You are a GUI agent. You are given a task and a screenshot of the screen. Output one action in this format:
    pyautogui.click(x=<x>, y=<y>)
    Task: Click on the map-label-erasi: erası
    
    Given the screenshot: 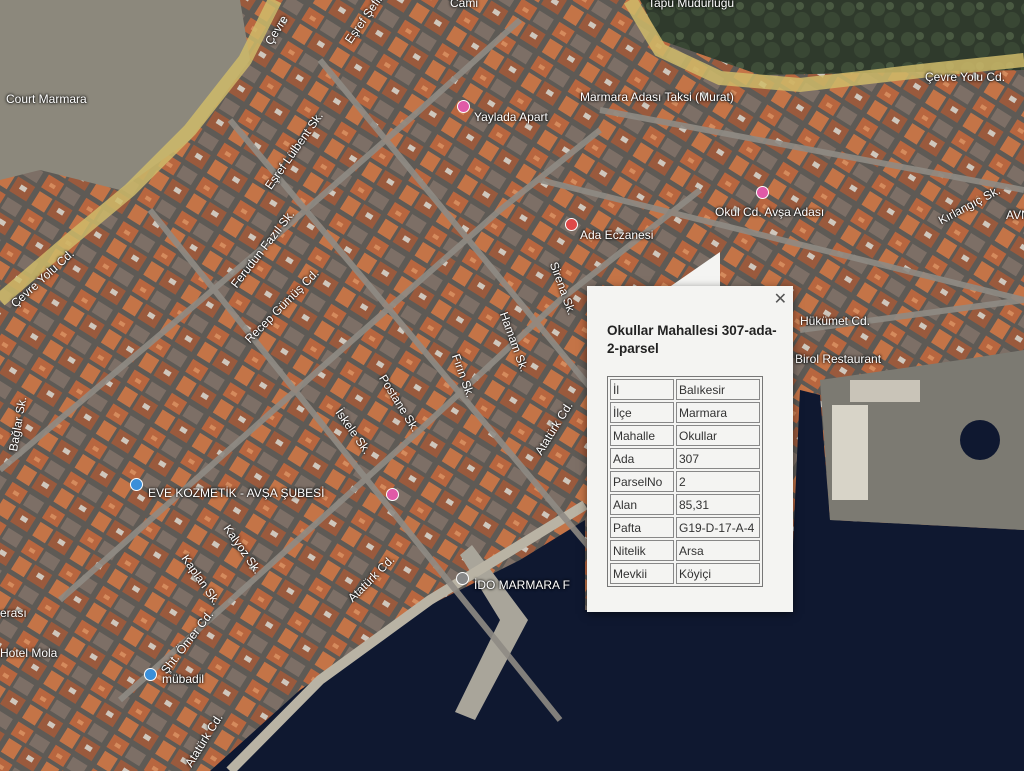 What is the action you would take?
    pyautogui.click(x=13, y=613)
    